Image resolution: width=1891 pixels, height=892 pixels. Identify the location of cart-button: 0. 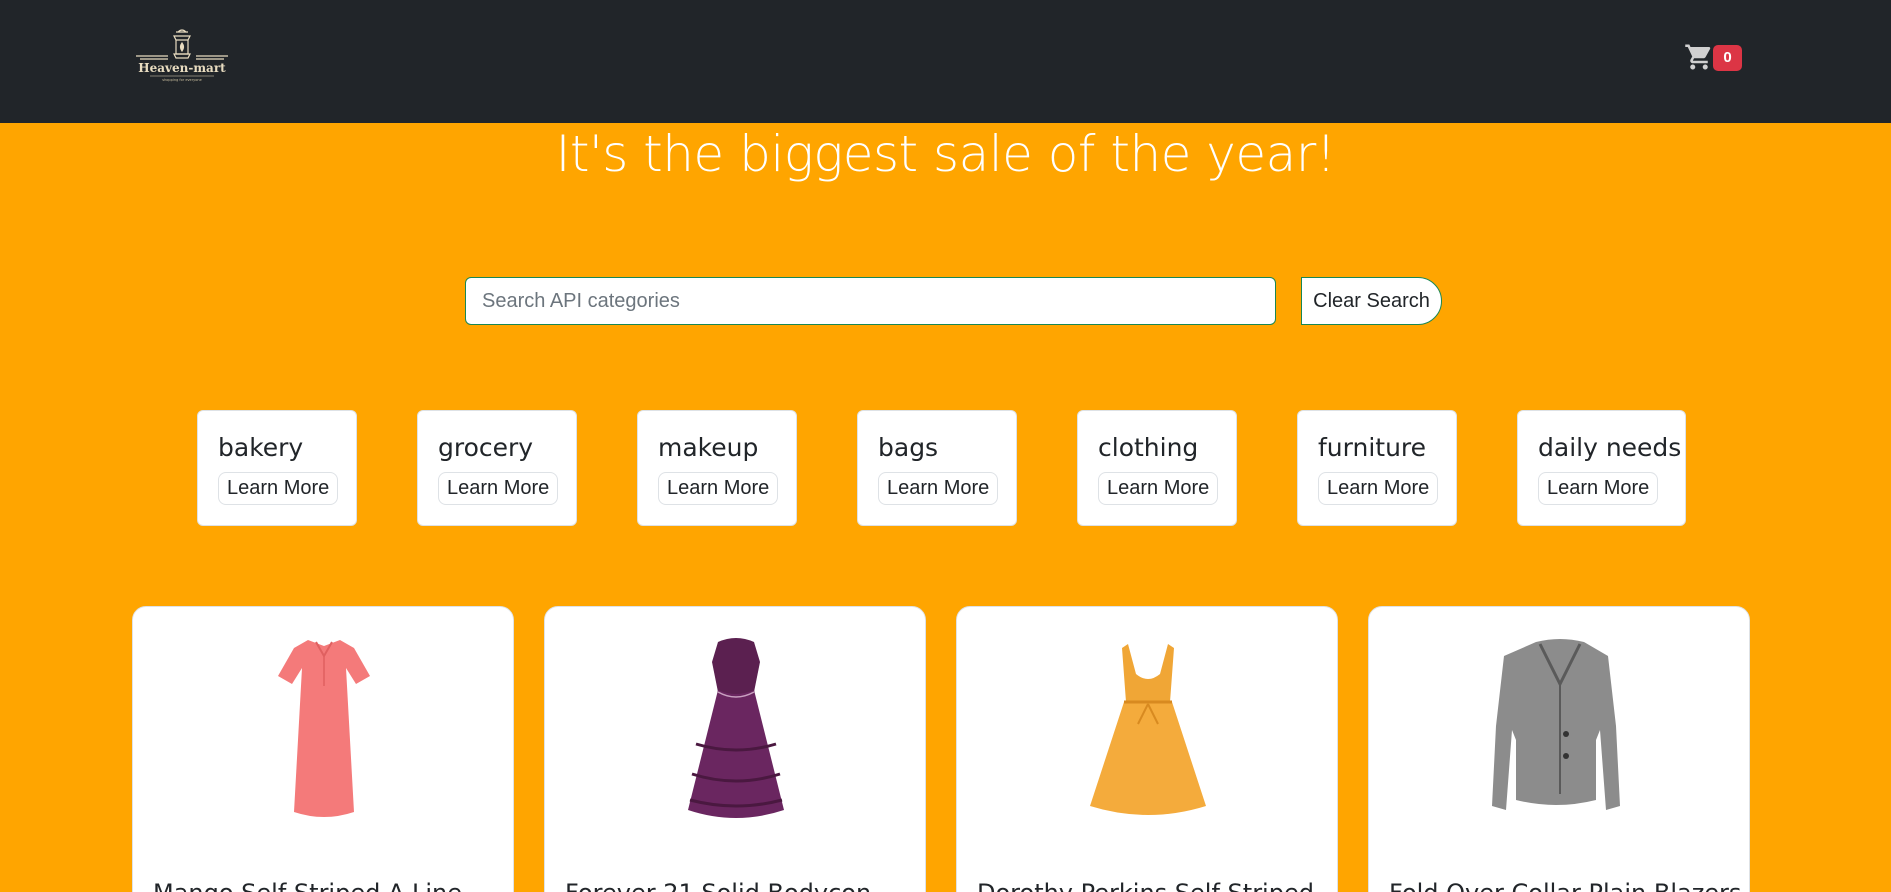
(1714, 57).